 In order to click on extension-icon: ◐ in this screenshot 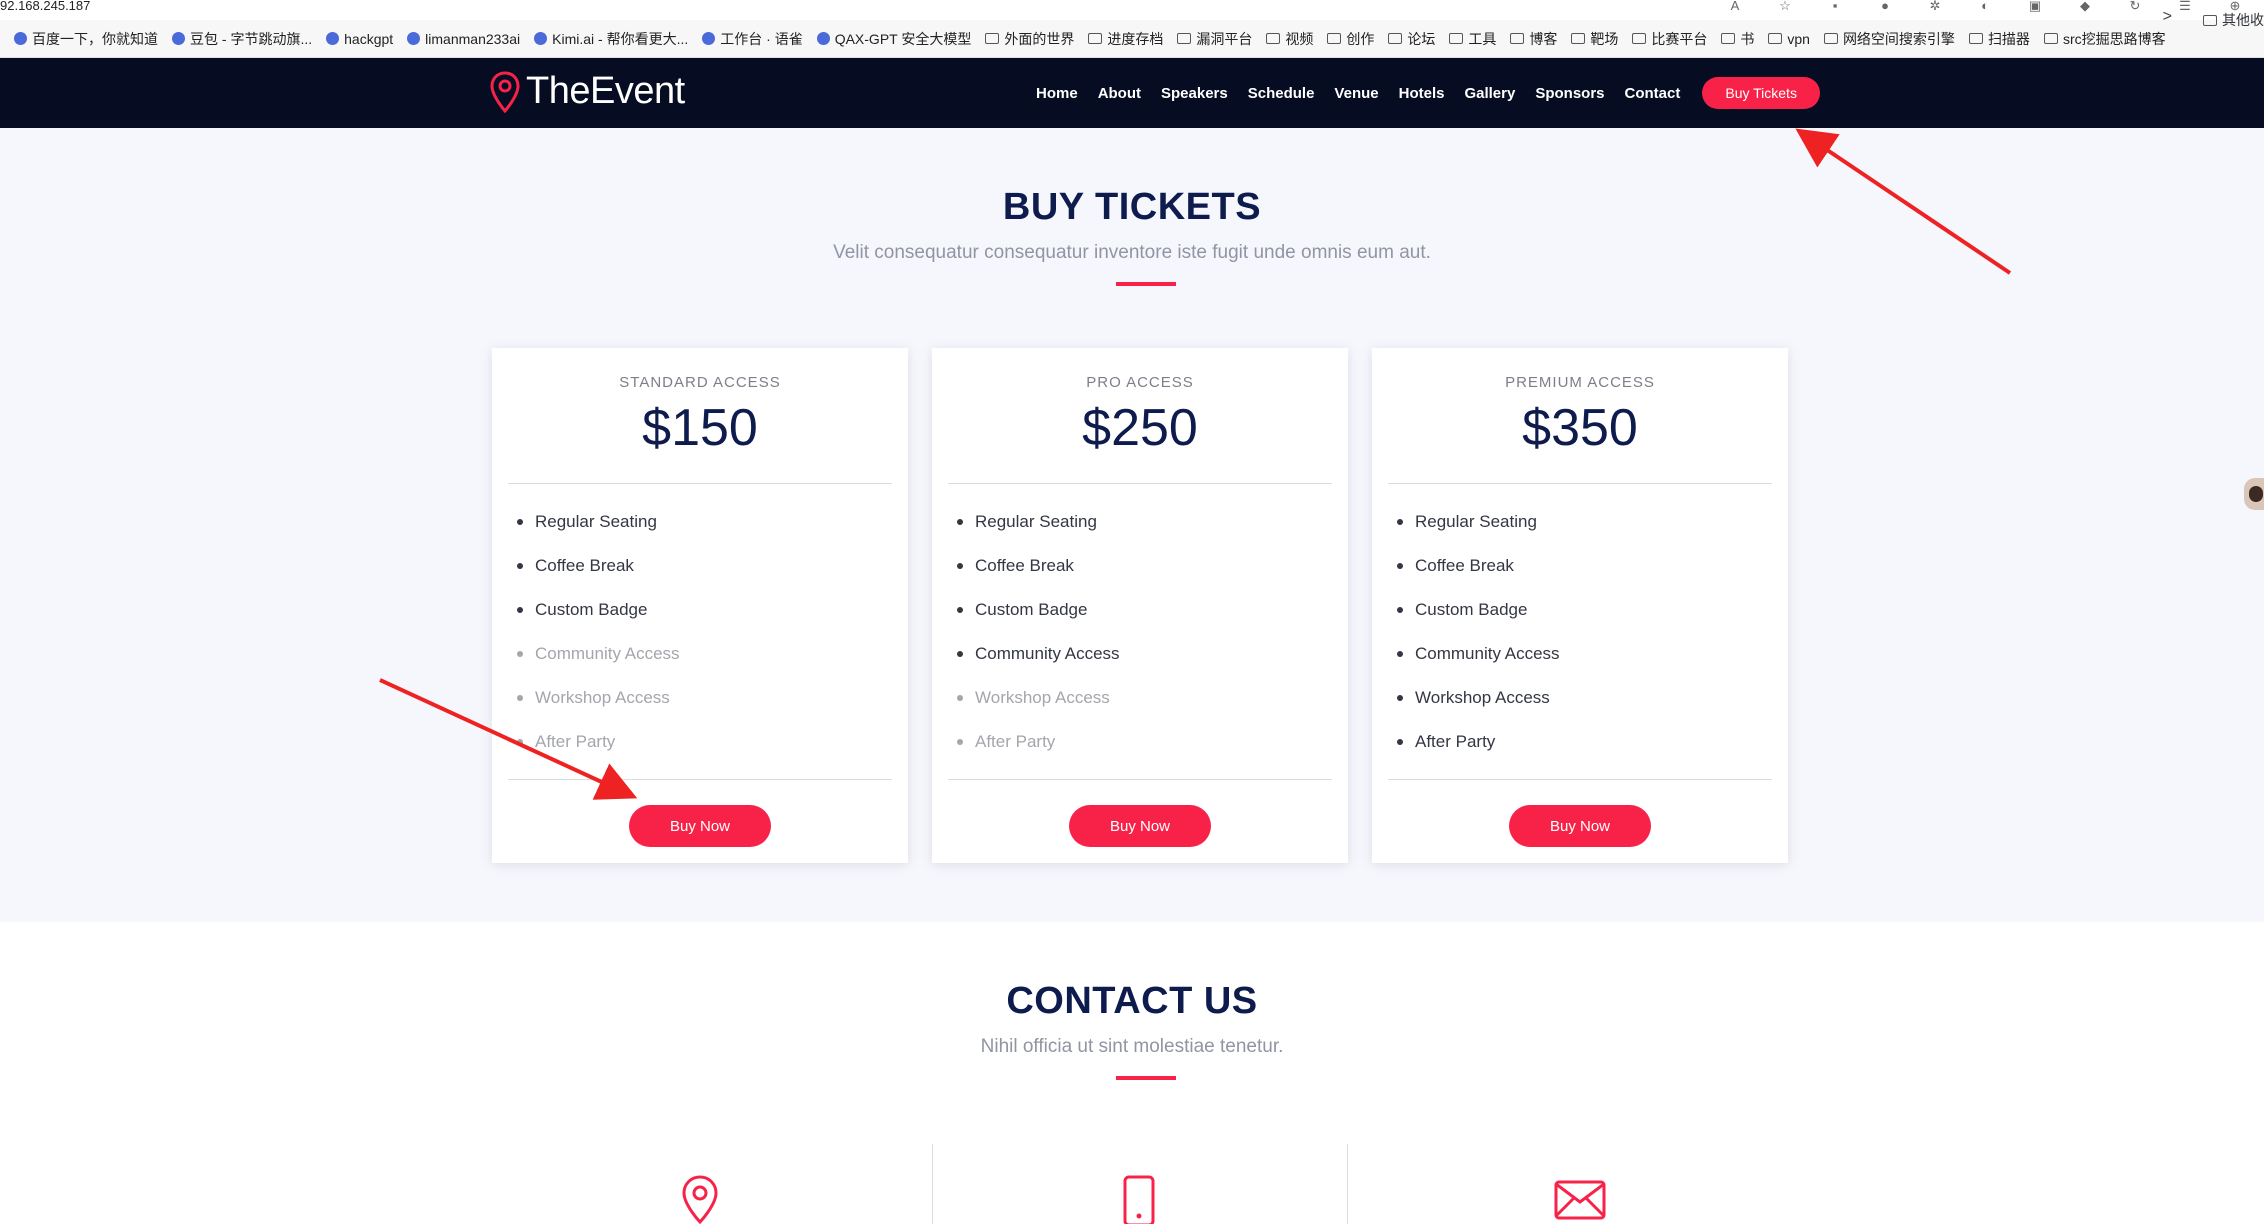, I will do `click(1985, 7)`.